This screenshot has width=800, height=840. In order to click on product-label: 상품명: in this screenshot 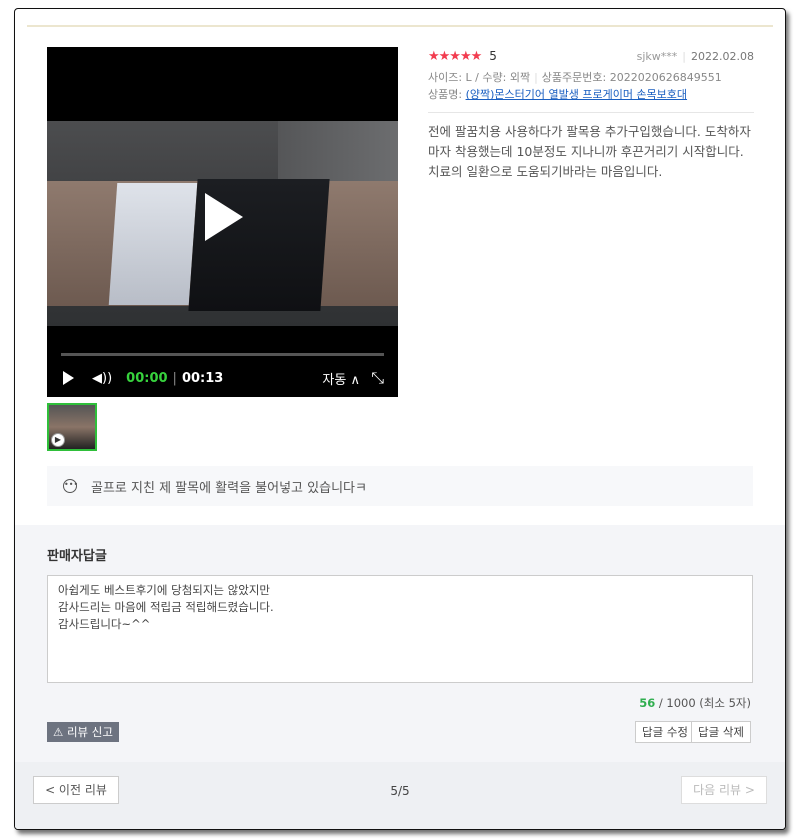, I will do `click(447, 94)`.